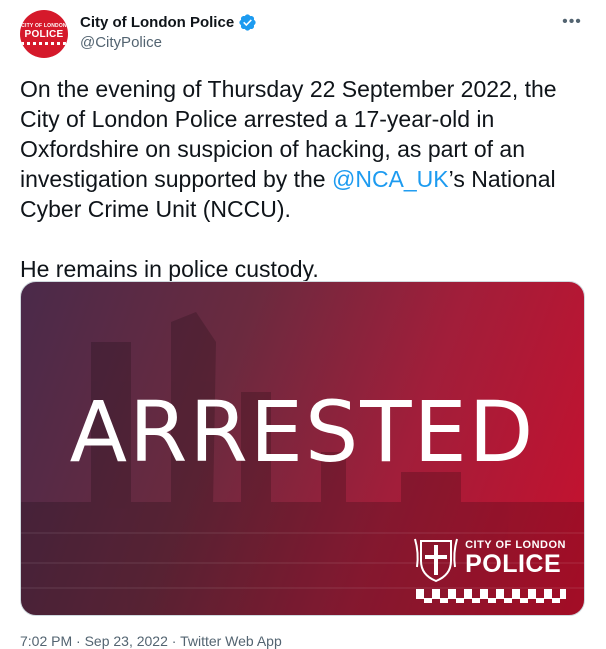 The height and width of the screenshot is (649, 606). What do you see at coordinates (515, 544) in the screenshot?
I see `logo-text-top: CITY OF LONDON` at bounding box center [515, 544].